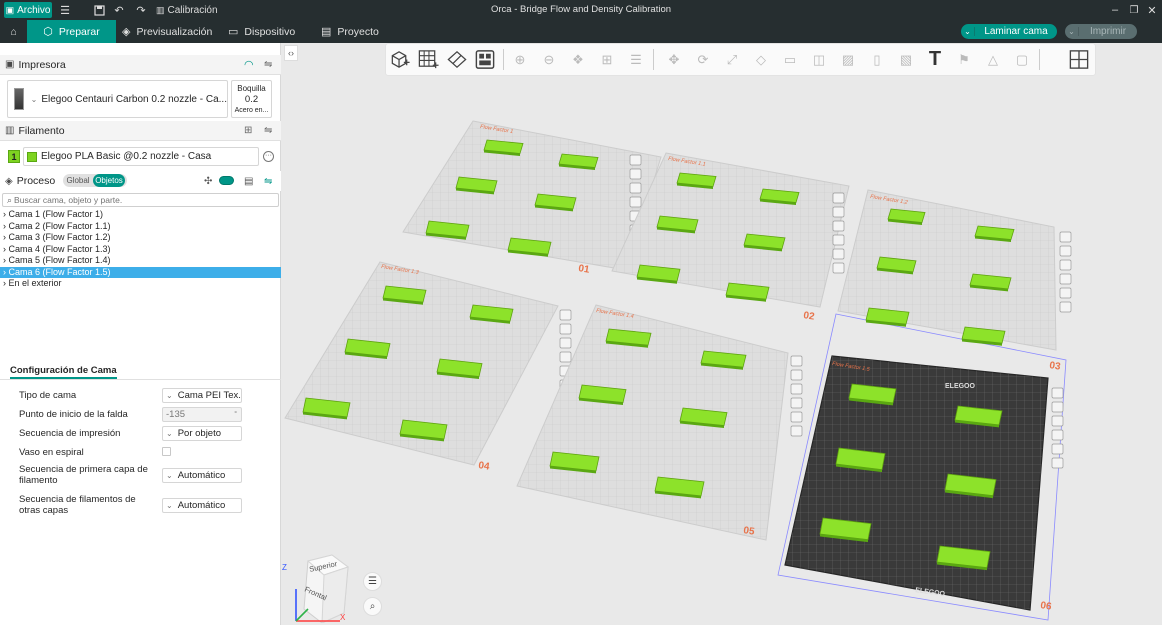 This screenshot has width=1162, height=625. I want to click on tab-dispositivo: ▭ Dispositivo, so click(263, 31).